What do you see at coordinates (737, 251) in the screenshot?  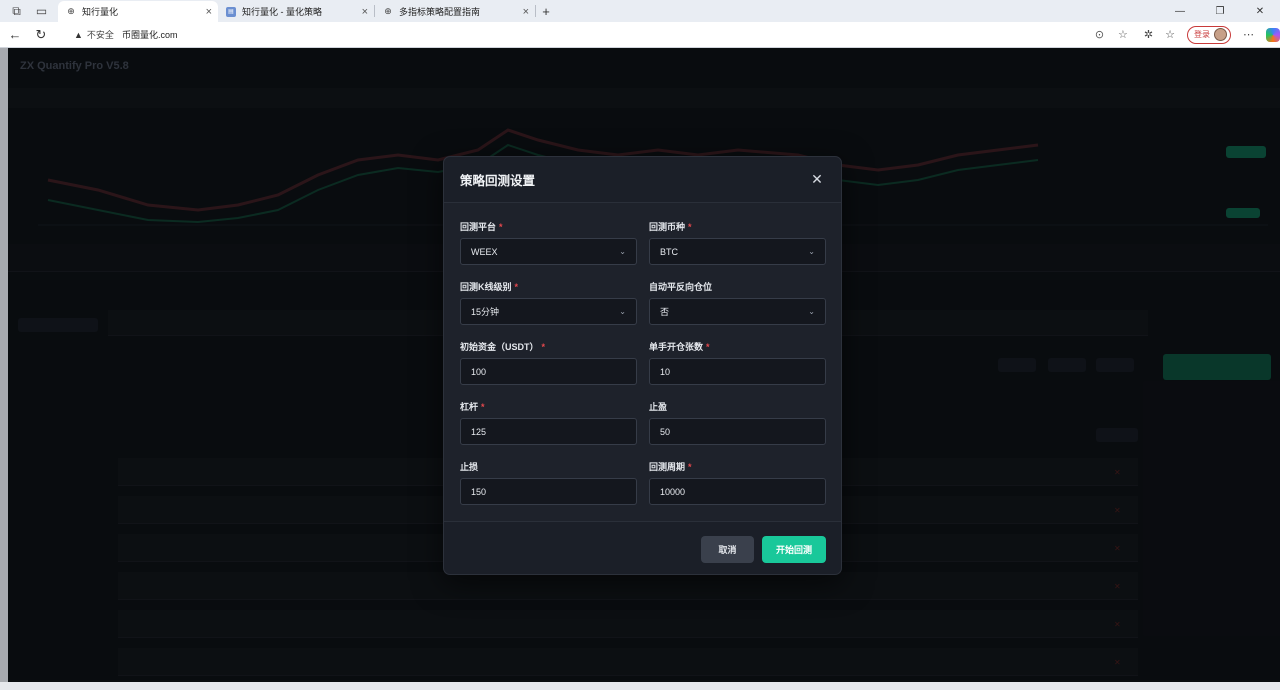 I see `symbol-select: BTC ⌄` at bounding box center [737, 251].